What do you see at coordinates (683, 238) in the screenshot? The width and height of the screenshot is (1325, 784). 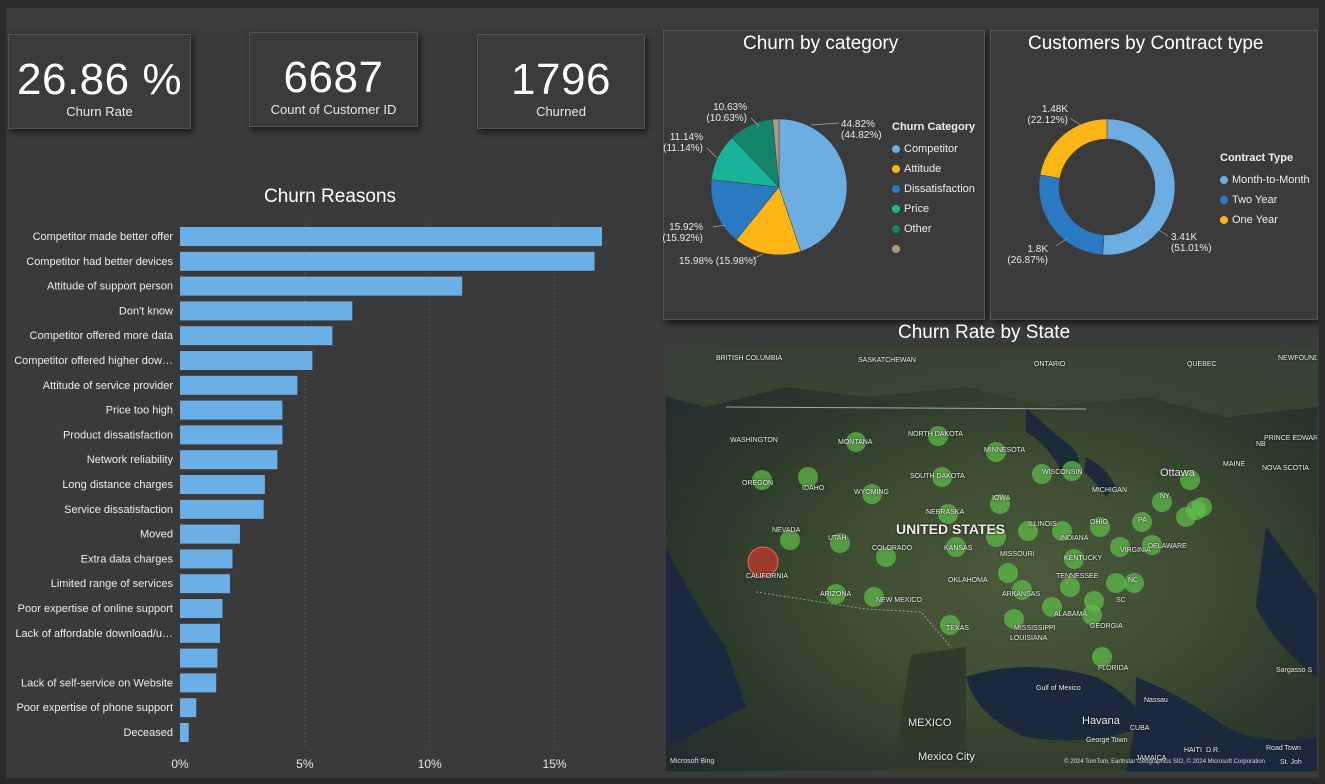 I see `data-label: (15.92%)` at bounding box center [683, 238].